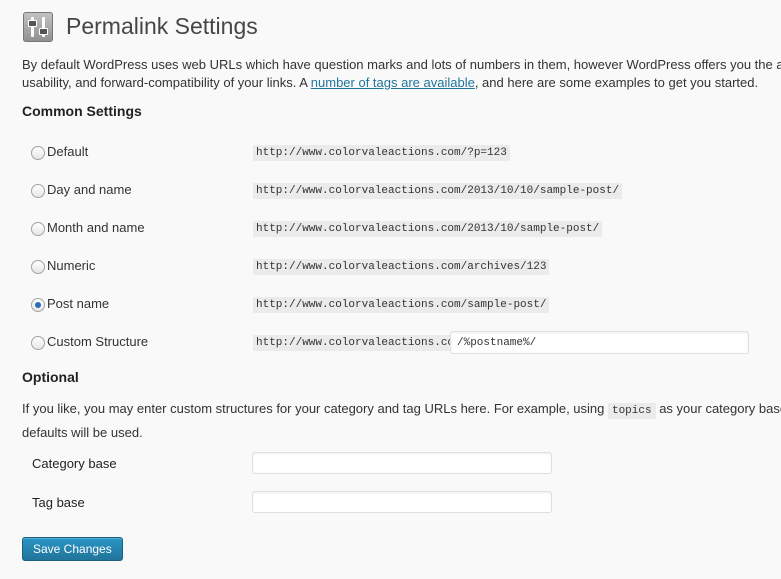 The image size is (781, 579). What do you see at coordinates (78, 303) in the screenshot?
I see `option-label: Post name` at bounding box center [78, 303].